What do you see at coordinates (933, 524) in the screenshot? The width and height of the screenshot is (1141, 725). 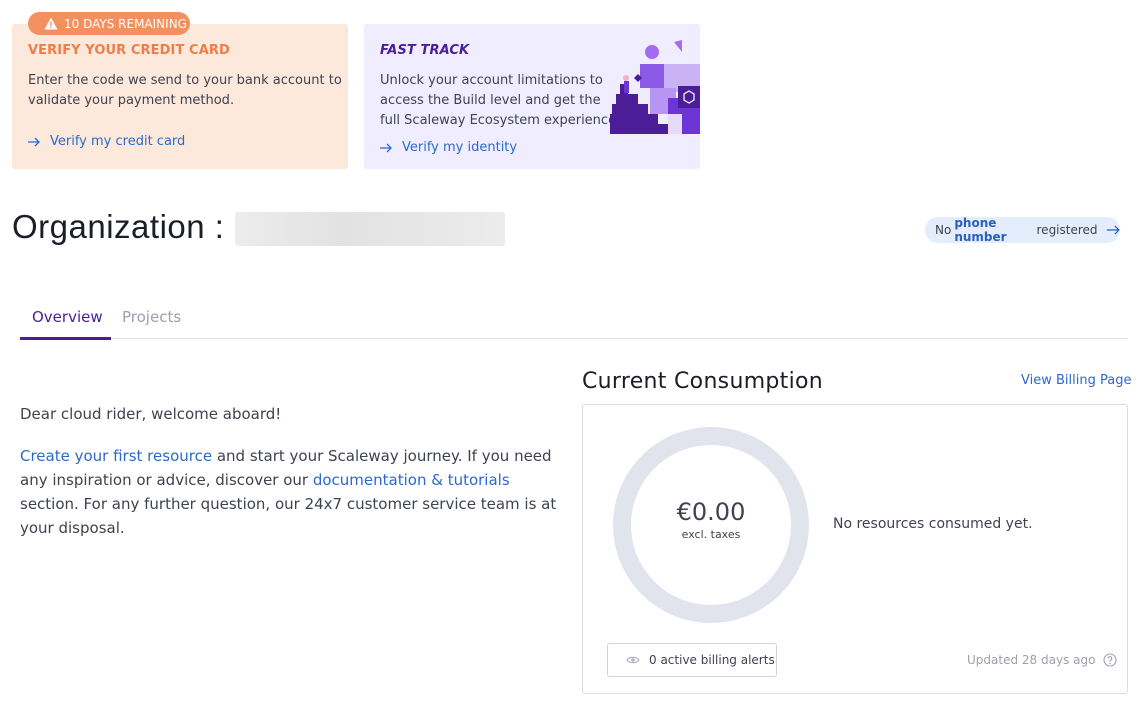 I see `consumption-status: No resources consumed yet.` at bounding box center [933, 524].